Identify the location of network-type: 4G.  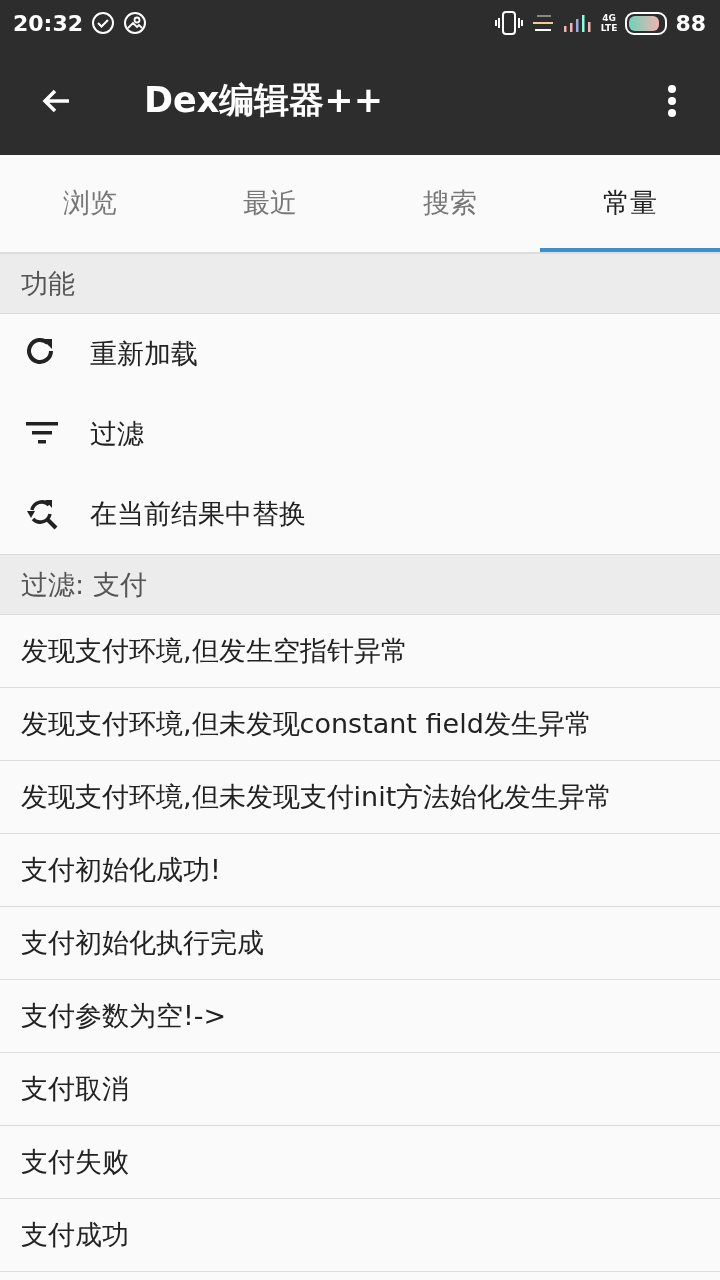
(609, 18).